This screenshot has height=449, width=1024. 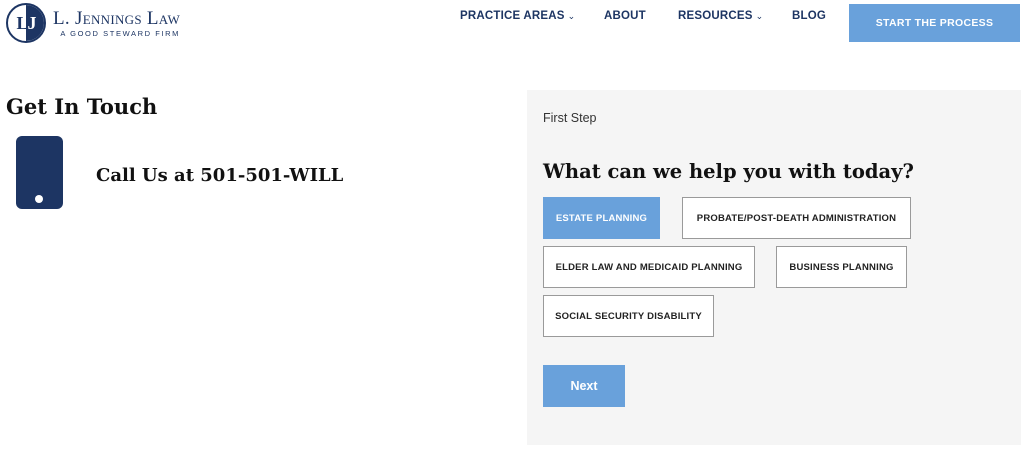 I want to click on nav-practice-areas: PRACTICE AREAS ⌄, so click(x=517, y=16).